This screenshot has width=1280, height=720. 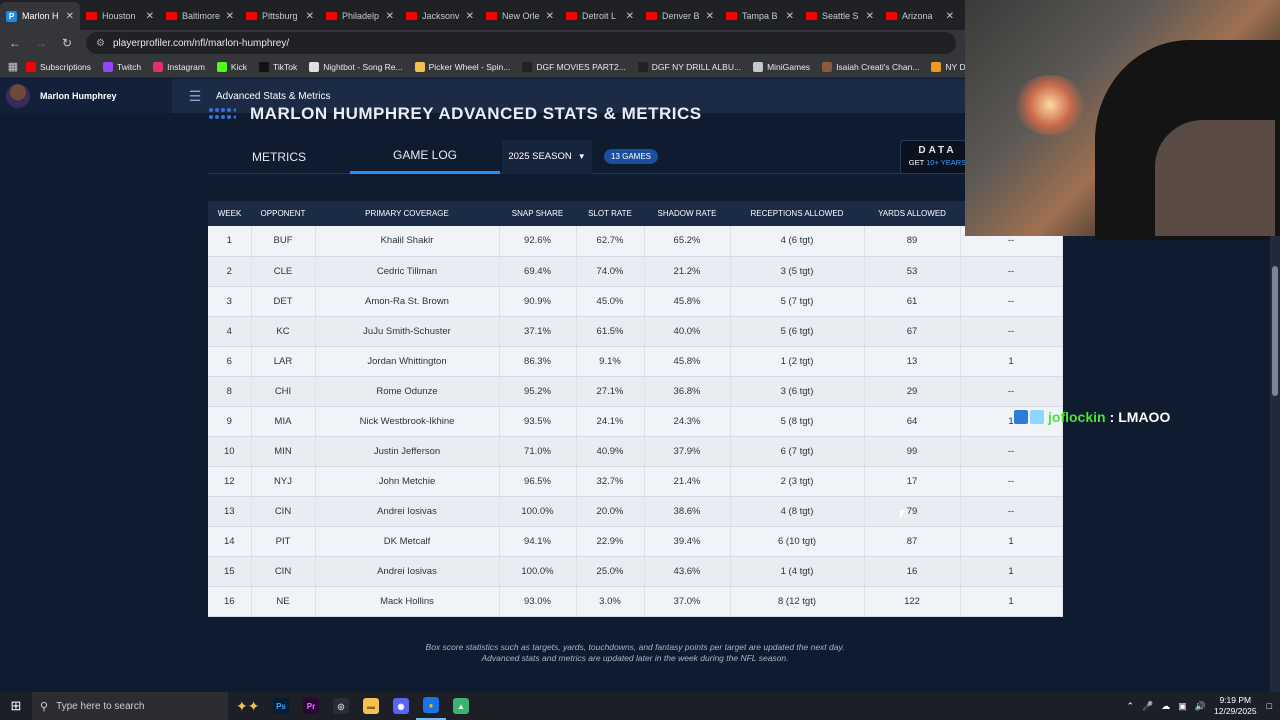 I want to click on browser-tab: Houston ✕, so click(x=120, y=16).